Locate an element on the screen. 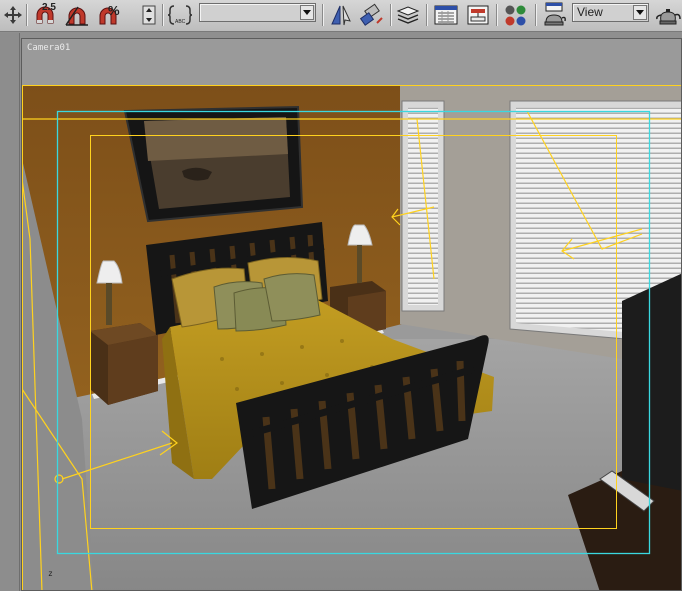 The image size is (682, 591). tv-set is located at coordinates (651, 382).